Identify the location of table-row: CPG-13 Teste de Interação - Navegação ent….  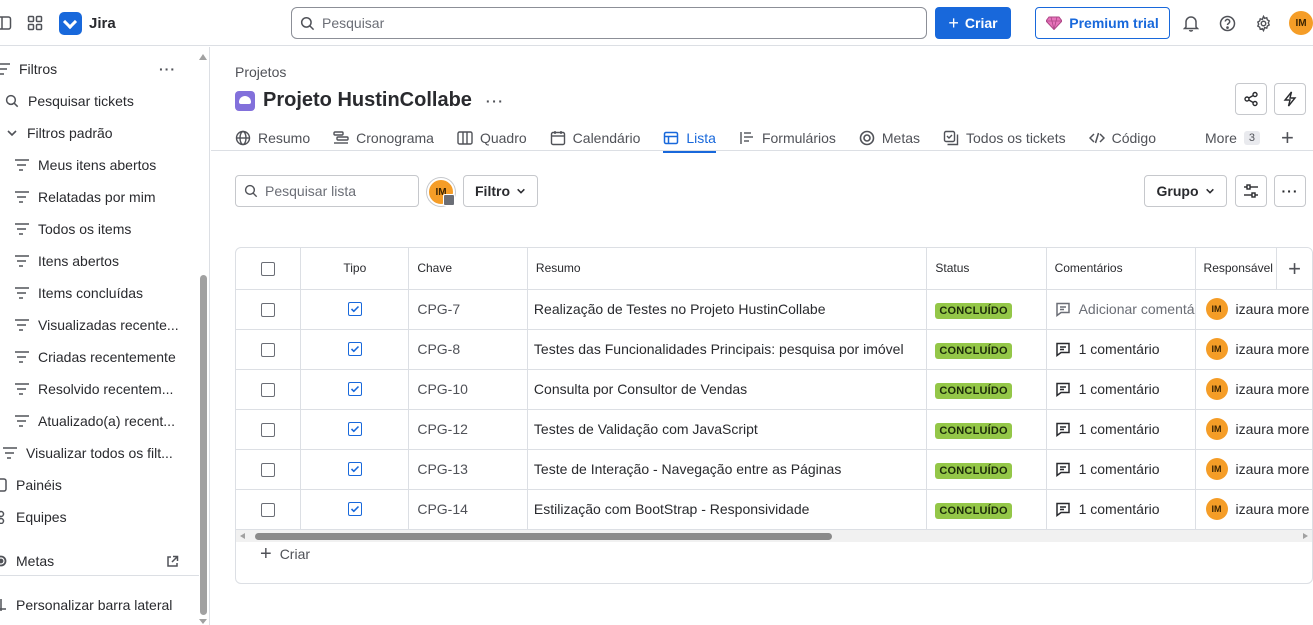
(774, 469).